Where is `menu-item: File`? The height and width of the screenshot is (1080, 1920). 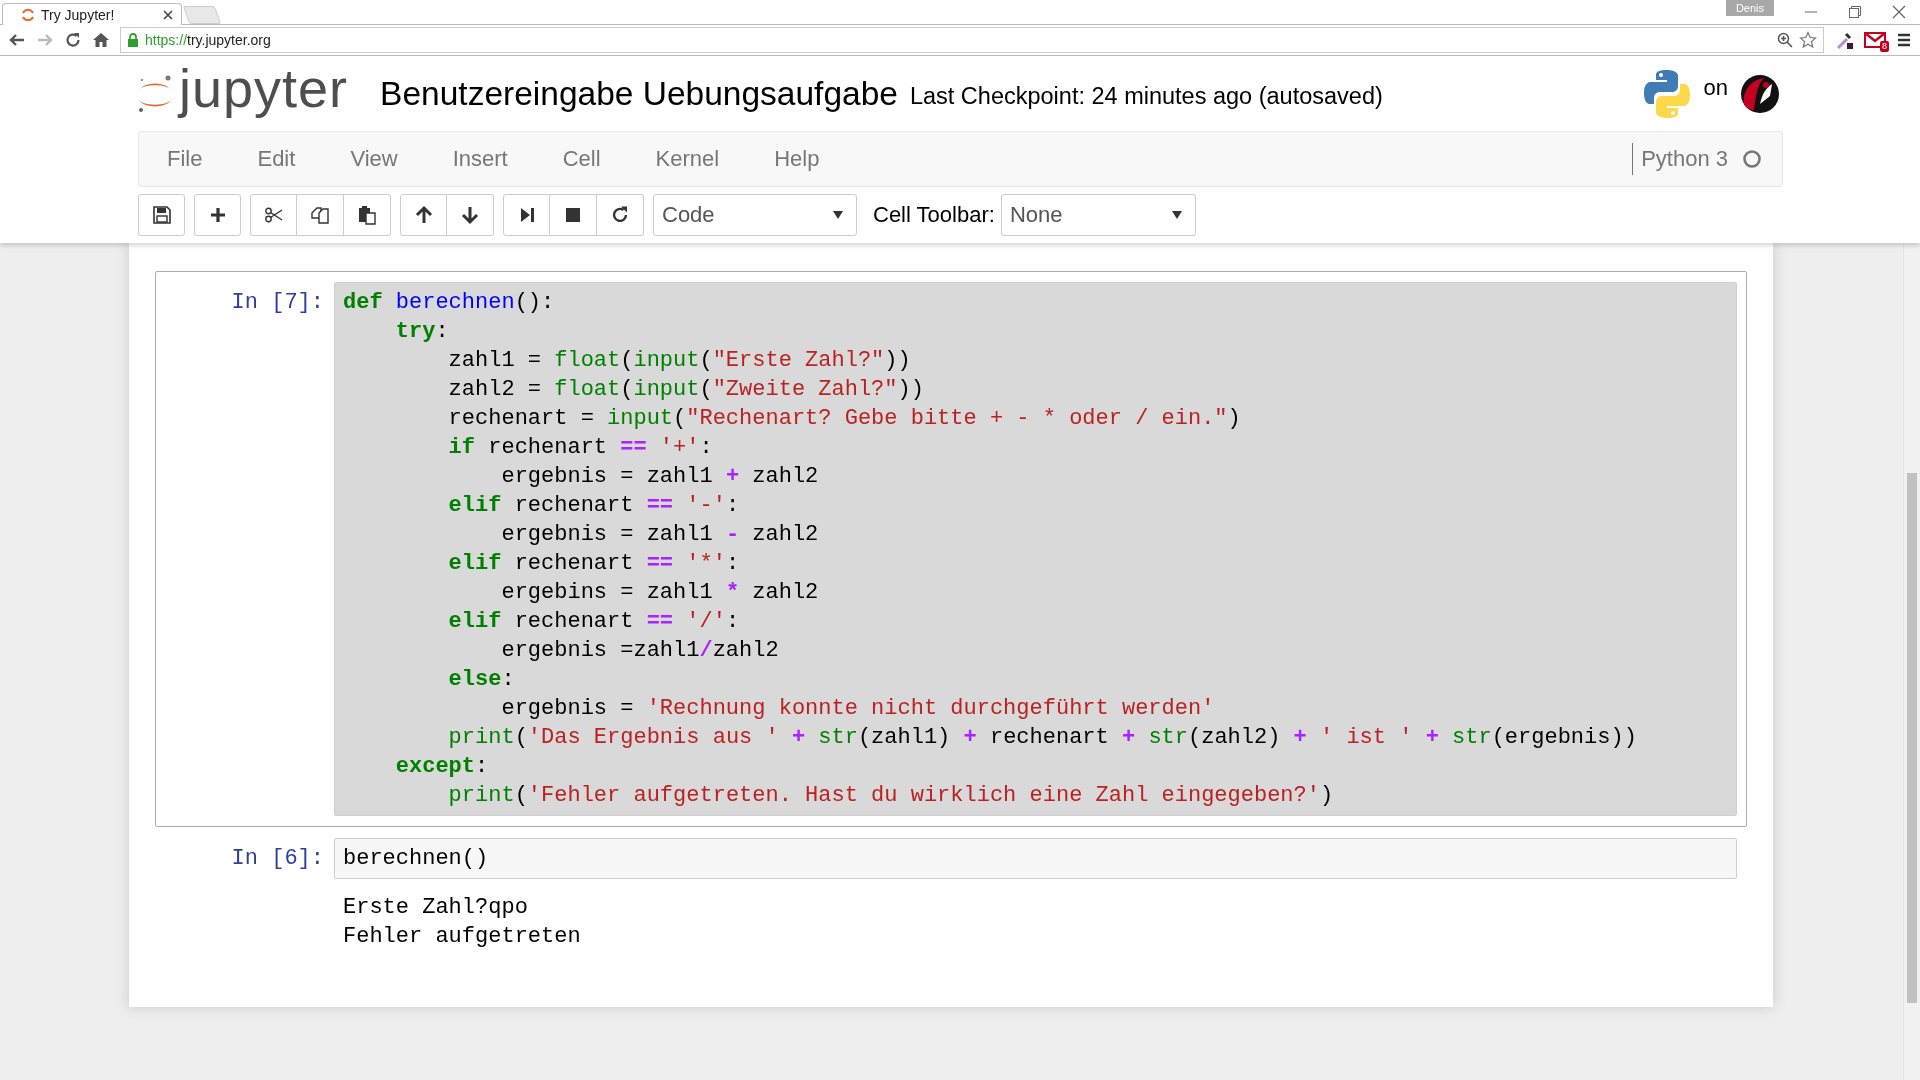 menu-item: File is located at coordinates (185, 159).